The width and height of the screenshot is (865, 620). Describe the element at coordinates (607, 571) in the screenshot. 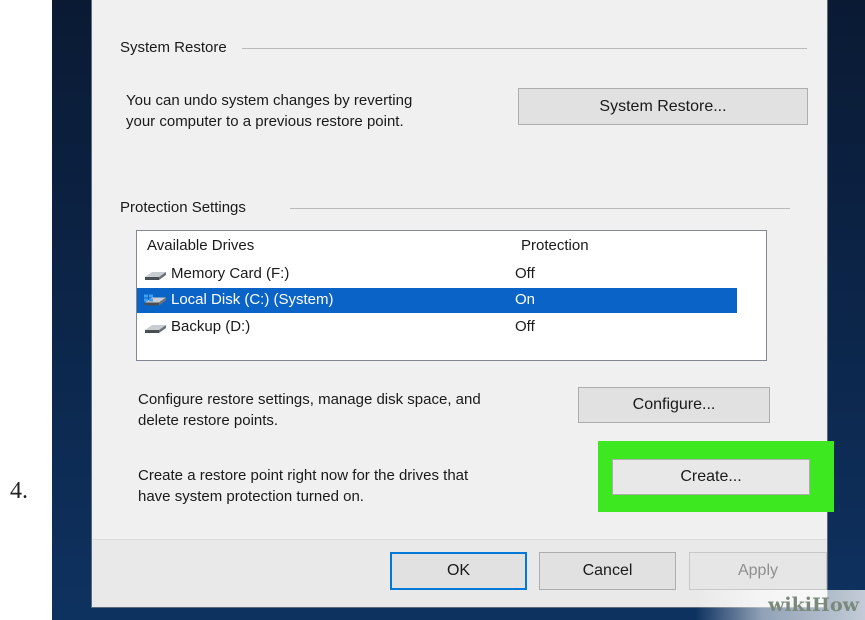

I see `cancel-button: Cancel` at that location.